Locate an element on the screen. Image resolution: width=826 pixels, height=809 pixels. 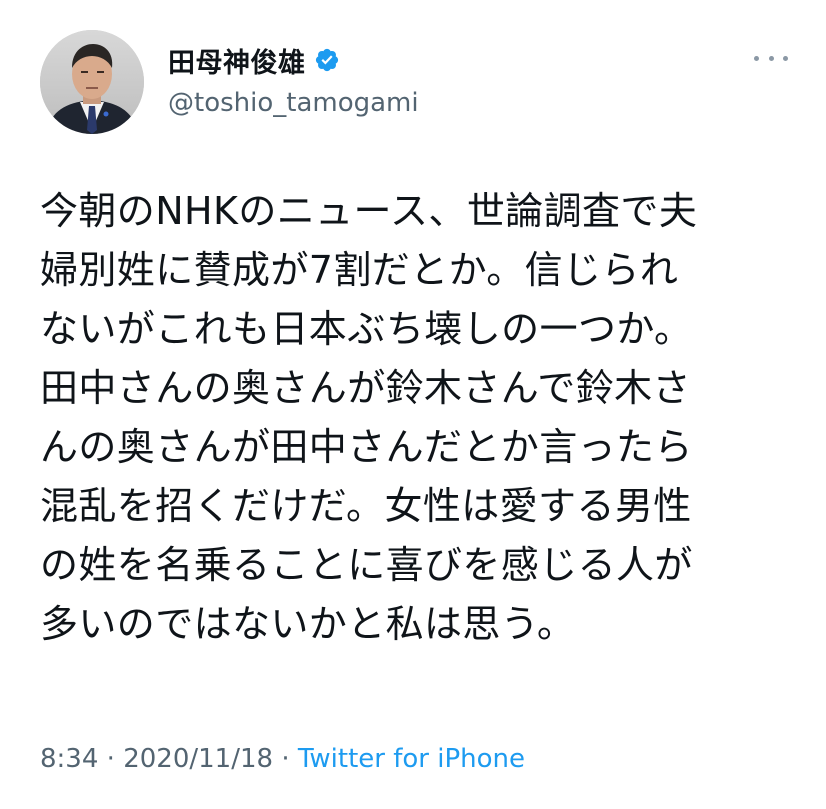
tweet-text-line: 田中さんの奥さんが鈴木さんで鈴木さ is located at coordinates (365, 388).